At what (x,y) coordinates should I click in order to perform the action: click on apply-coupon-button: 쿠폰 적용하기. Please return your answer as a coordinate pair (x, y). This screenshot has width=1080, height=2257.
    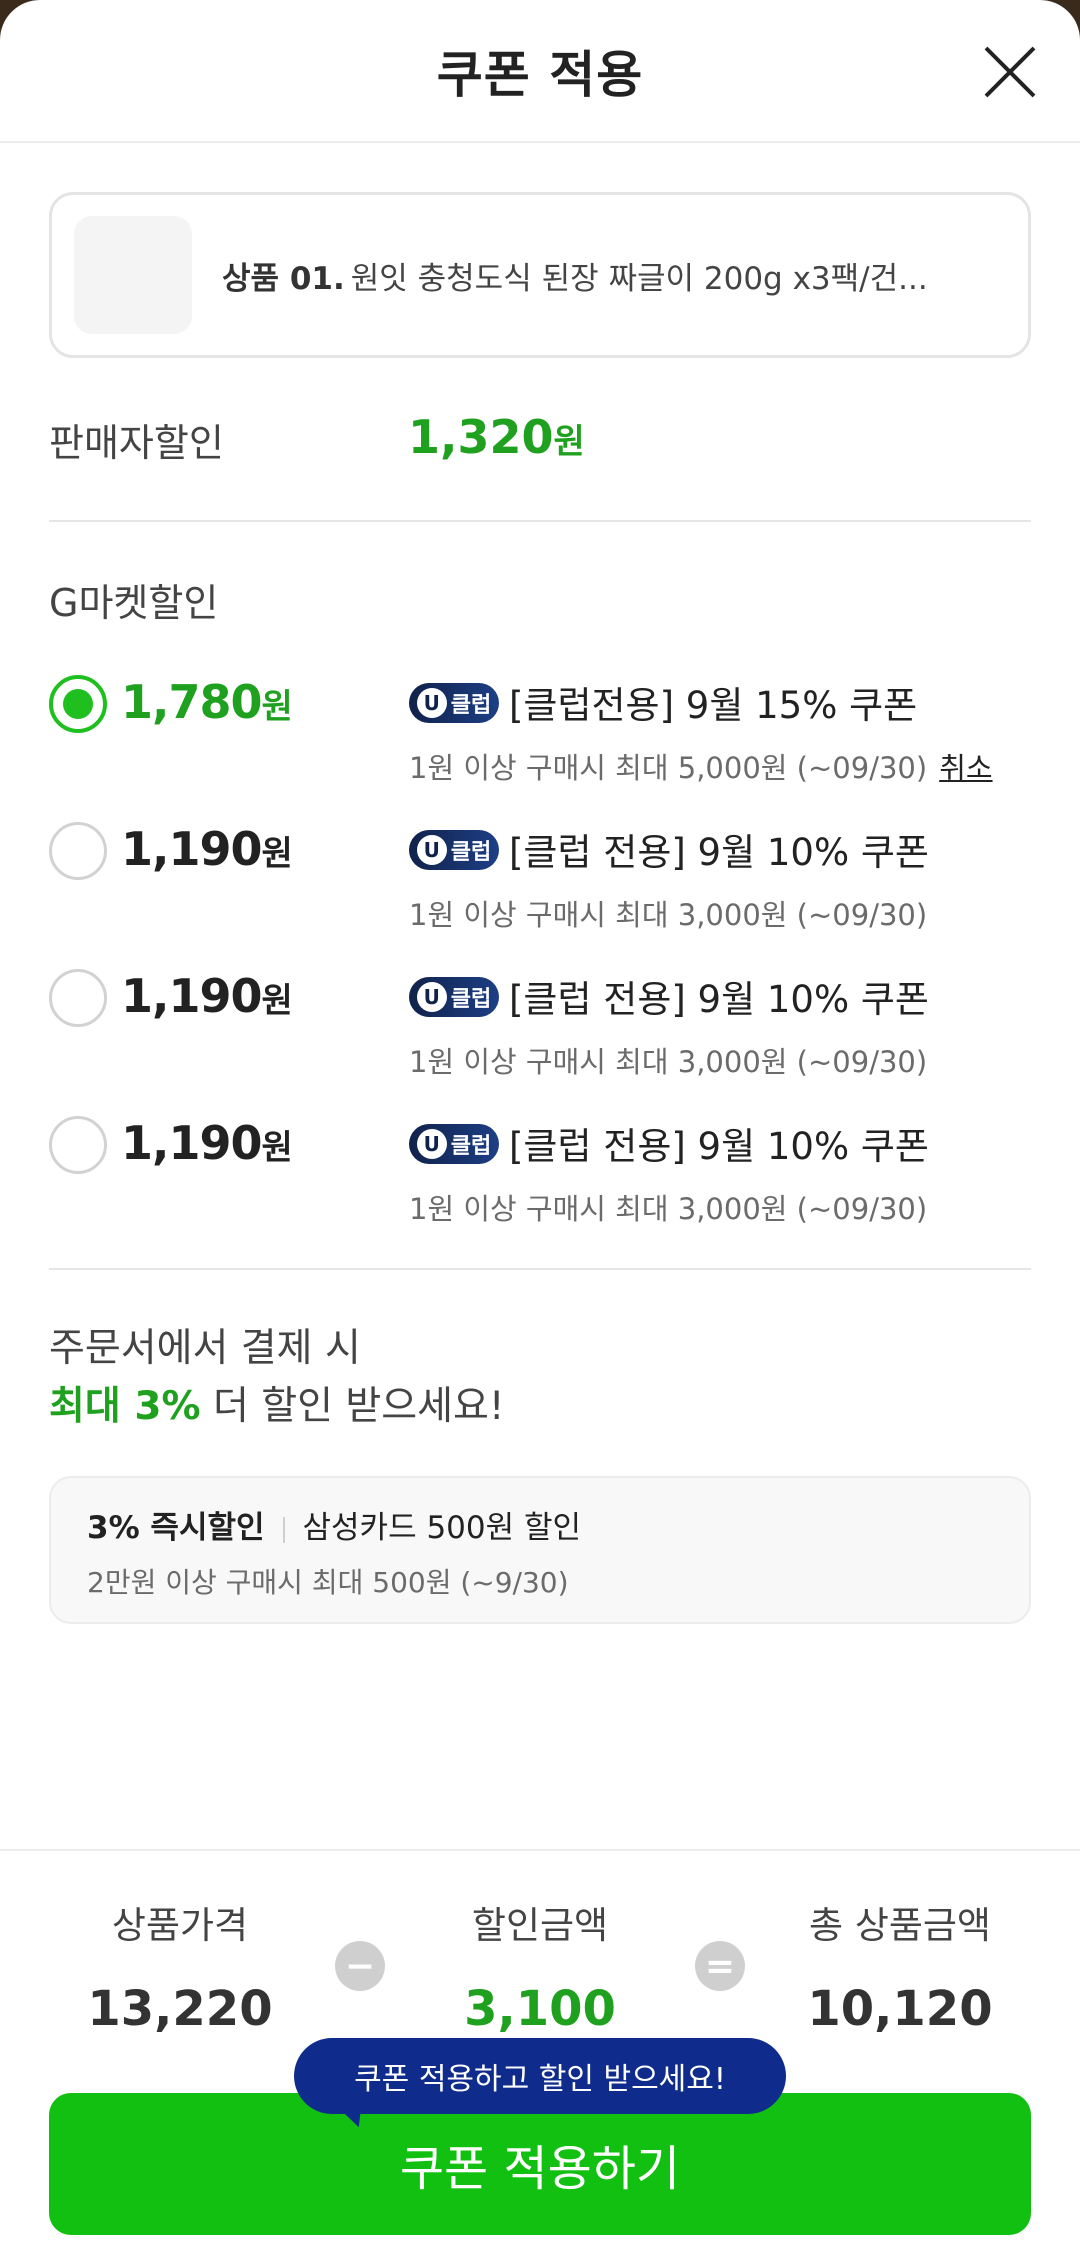
    Looking at the image, I should click on (540, 2164).